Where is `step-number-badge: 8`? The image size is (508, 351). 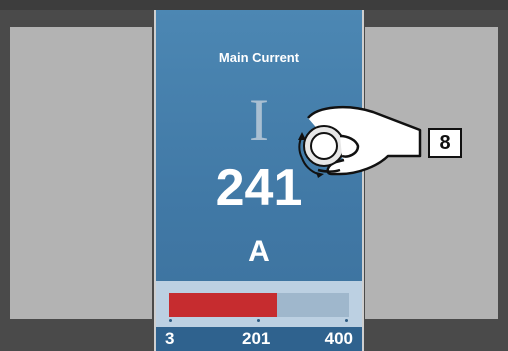
step-number-badge: 8 is located at coordinates (445, 143).